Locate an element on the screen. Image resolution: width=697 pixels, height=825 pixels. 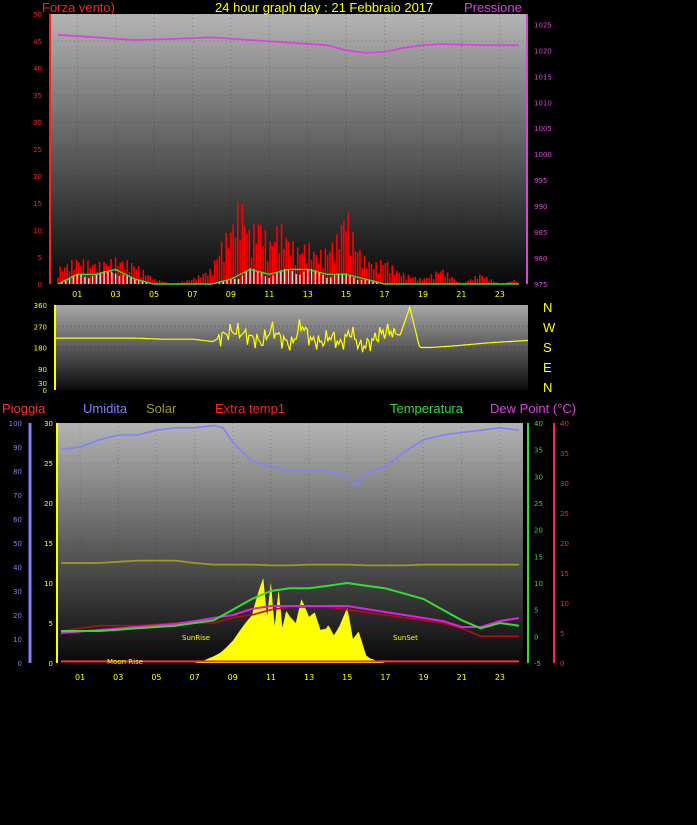
p3-x-tick: 07 is located at coordinates (194, 677).